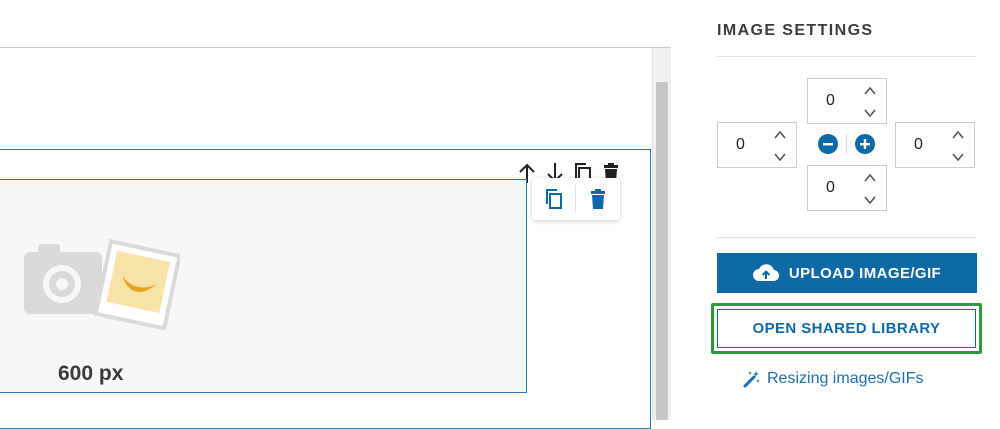 The height and width of the screenshot is (429, 1000). I want to click on increase-padding-button, so click(865, 144).